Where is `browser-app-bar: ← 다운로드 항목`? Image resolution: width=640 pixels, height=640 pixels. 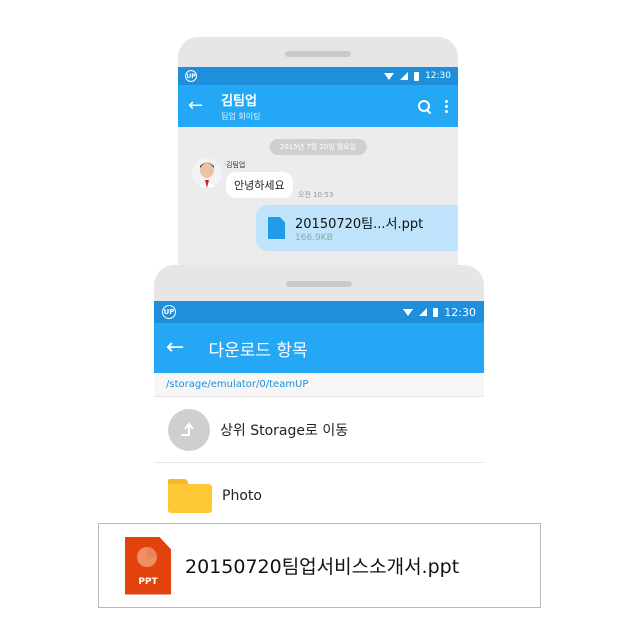
browser-app-bar: ← 다운로드 항목 is located at coordinates (319, 348).